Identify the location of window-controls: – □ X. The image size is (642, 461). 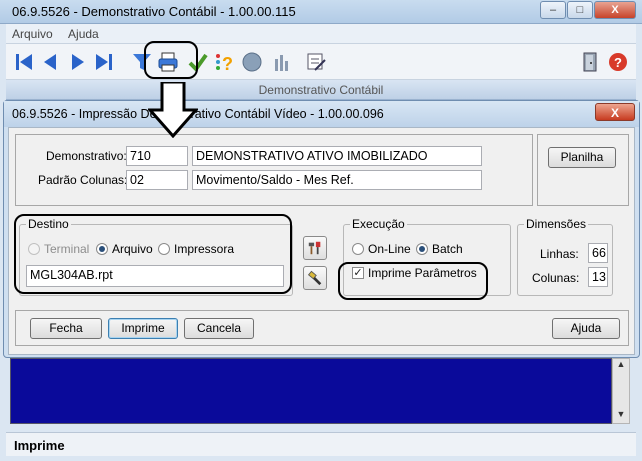
(587, 10).